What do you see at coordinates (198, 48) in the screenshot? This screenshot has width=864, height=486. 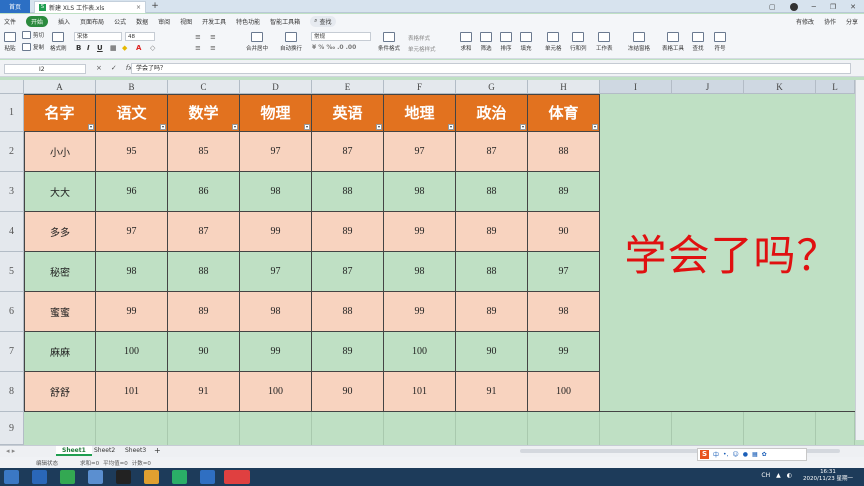 I see `align-left-icon: ≡` at bounding box center [198, 48].